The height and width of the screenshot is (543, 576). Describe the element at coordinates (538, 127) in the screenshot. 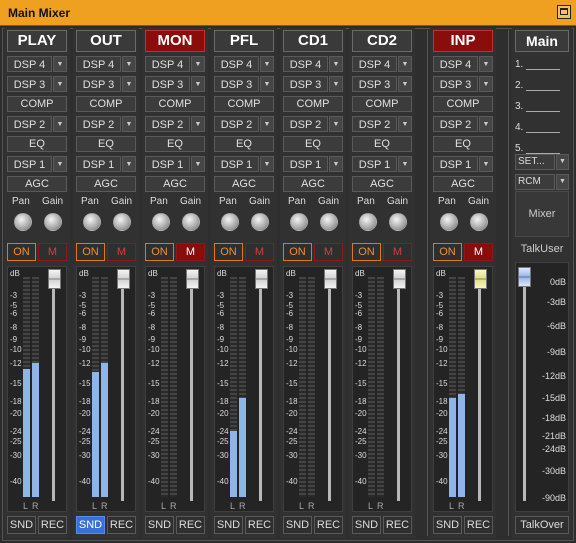

I see `main-slot-4: 4.` at that location.